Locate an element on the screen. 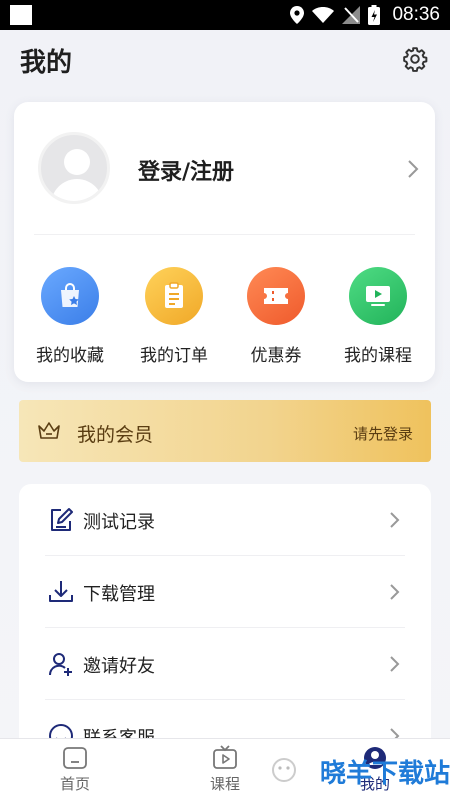  divider is located at coordinates (224, 234).